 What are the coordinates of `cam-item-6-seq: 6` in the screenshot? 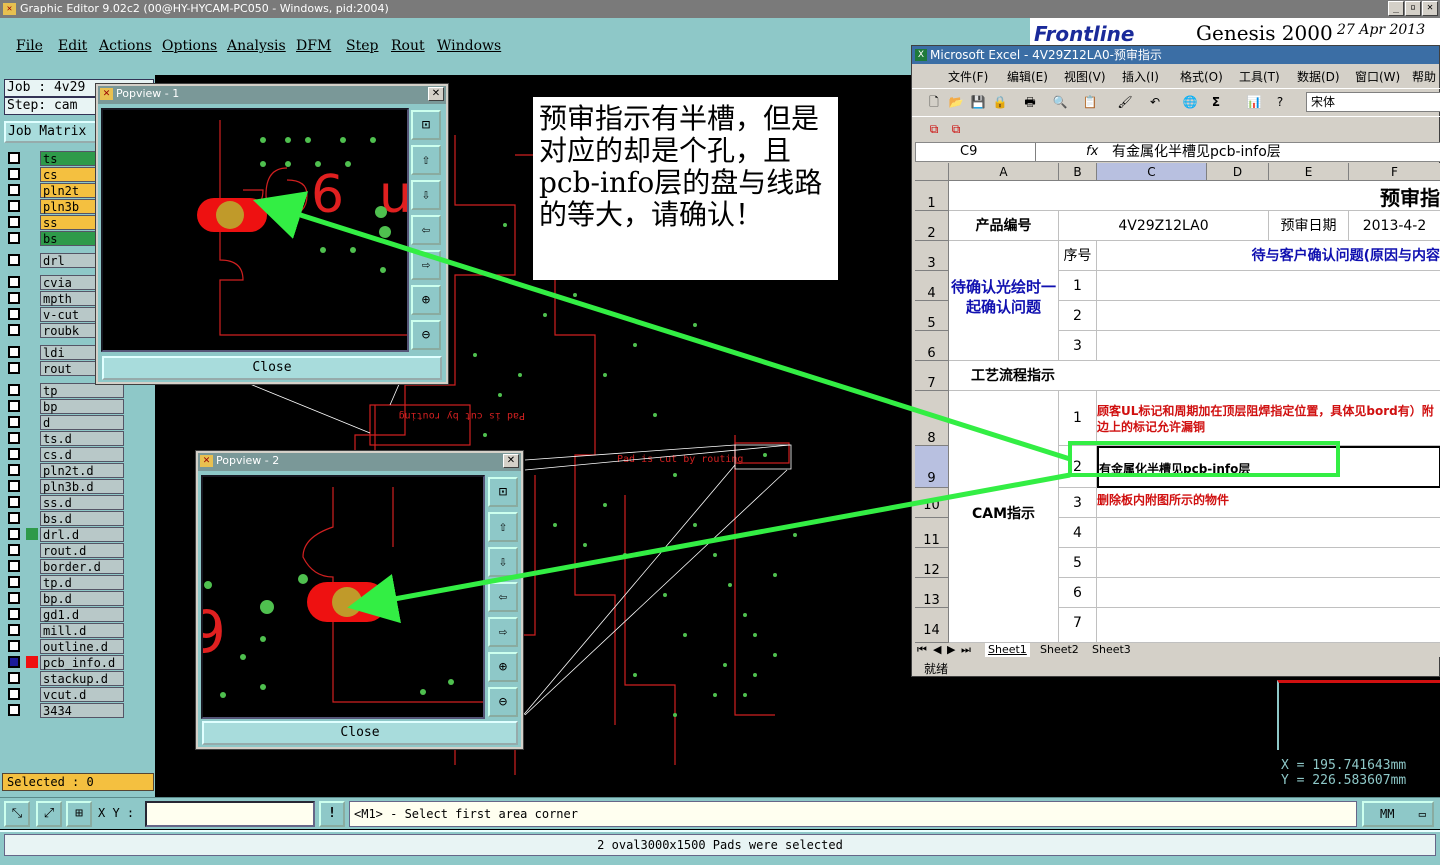 It's located at (1078, 593).